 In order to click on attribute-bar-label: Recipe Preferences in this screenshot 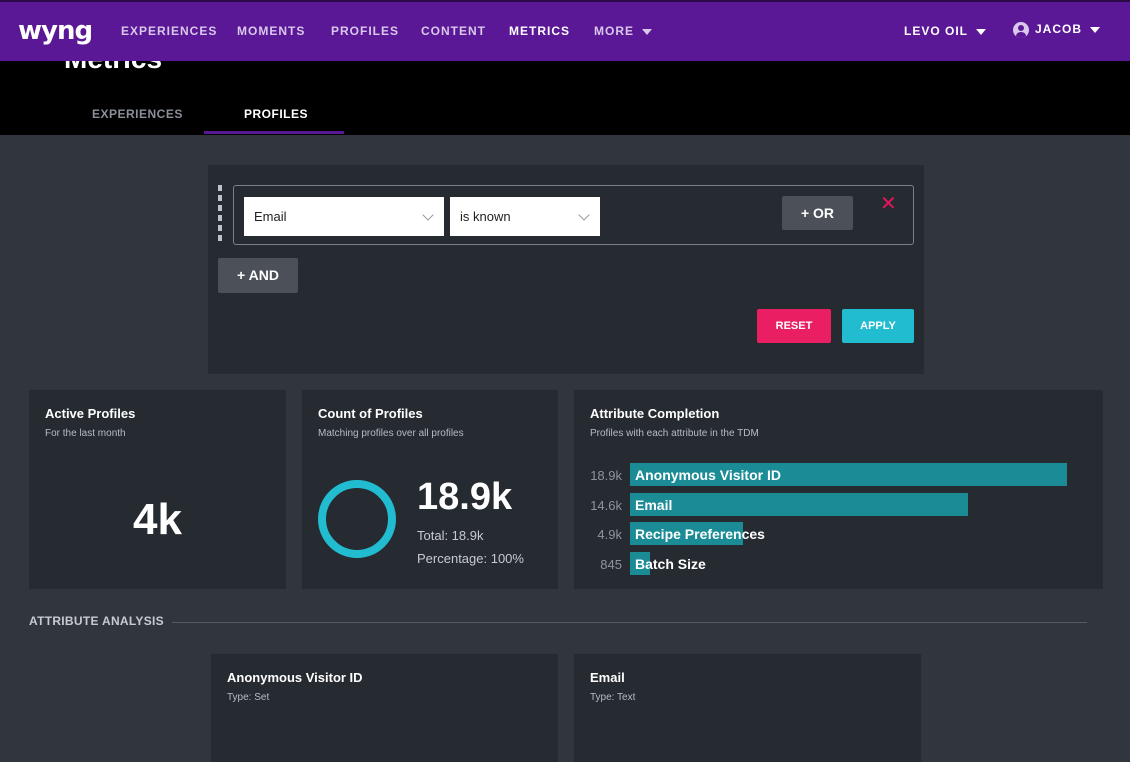, I will do `click(700, 534)`.